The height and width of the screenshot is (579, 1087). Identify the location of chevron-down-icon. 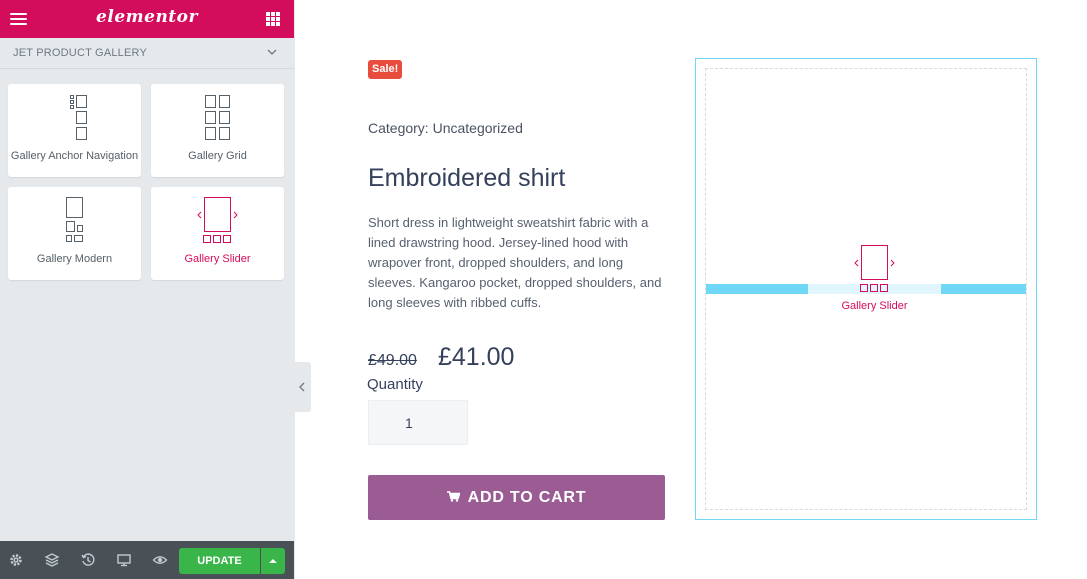
(272, 52).